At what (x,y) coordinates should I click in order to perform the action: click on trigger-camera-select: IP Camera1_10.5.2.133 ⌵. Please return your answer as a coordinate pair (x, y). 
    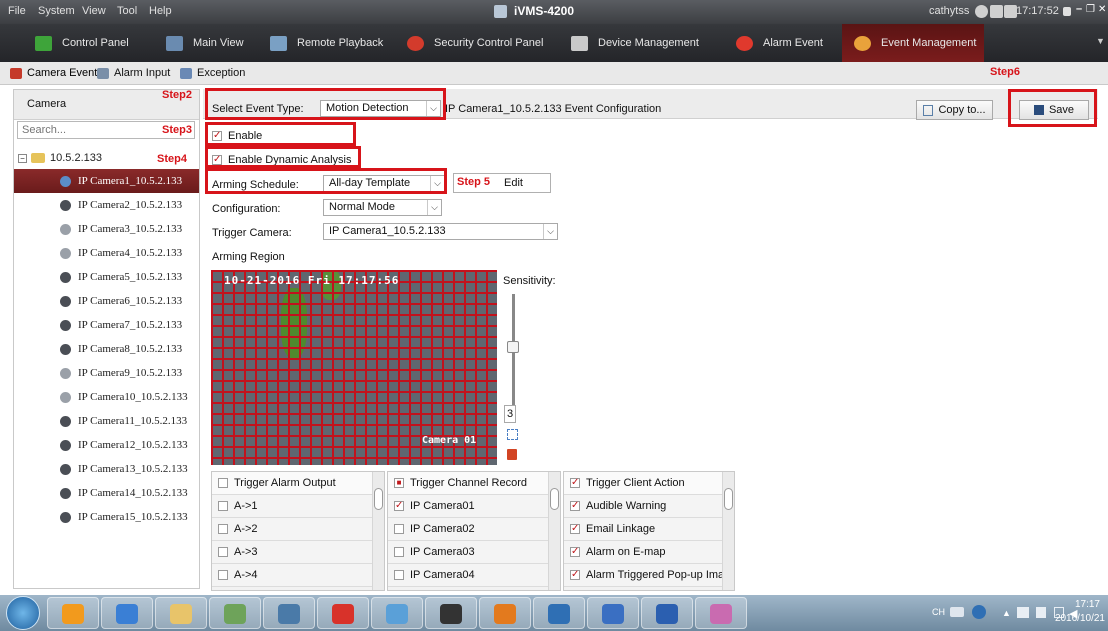
    Looking at the image, I should click on (440, 231).